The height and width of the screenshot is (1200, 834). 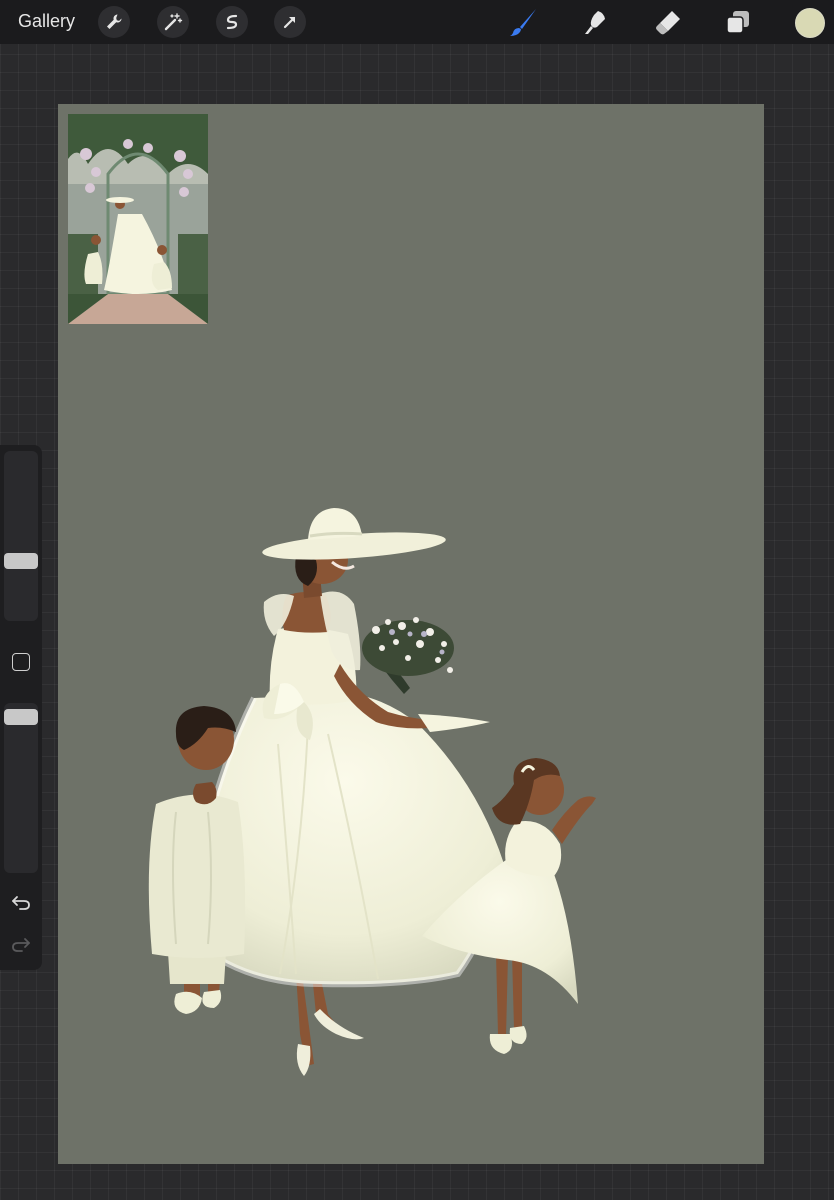 I want to click on brush-size-slider, so click(x=21, y=536).